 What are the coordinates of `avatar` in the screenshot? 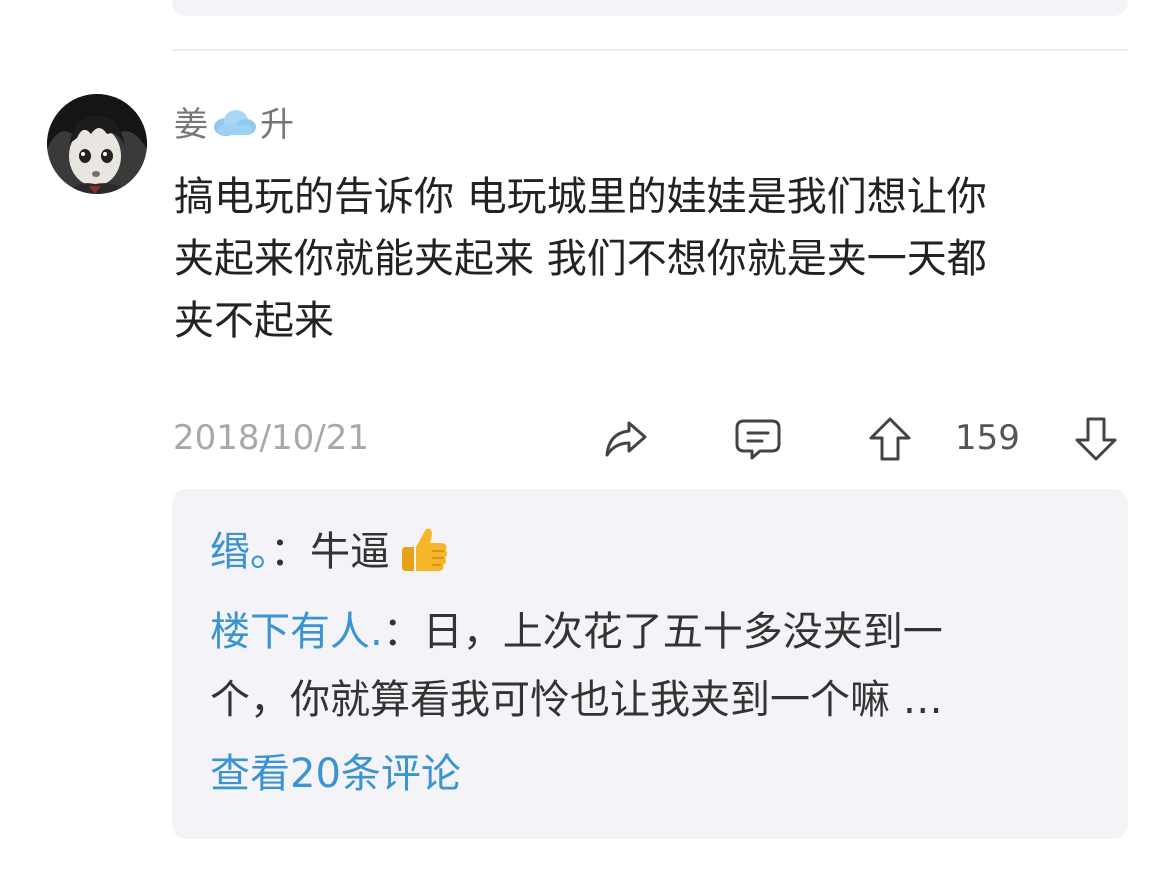 It's located at (97, 144).